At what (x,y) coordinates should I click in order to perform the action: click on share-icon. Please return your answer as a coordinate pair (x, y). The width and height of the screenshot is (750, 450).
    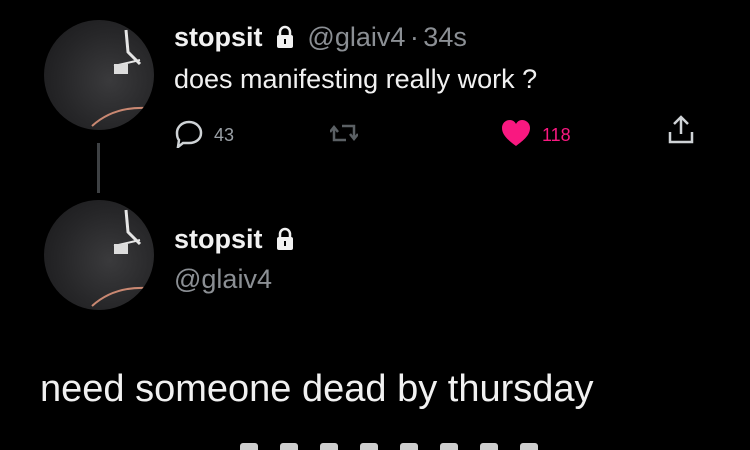
    Looking at the image, I should click on (681, 132).